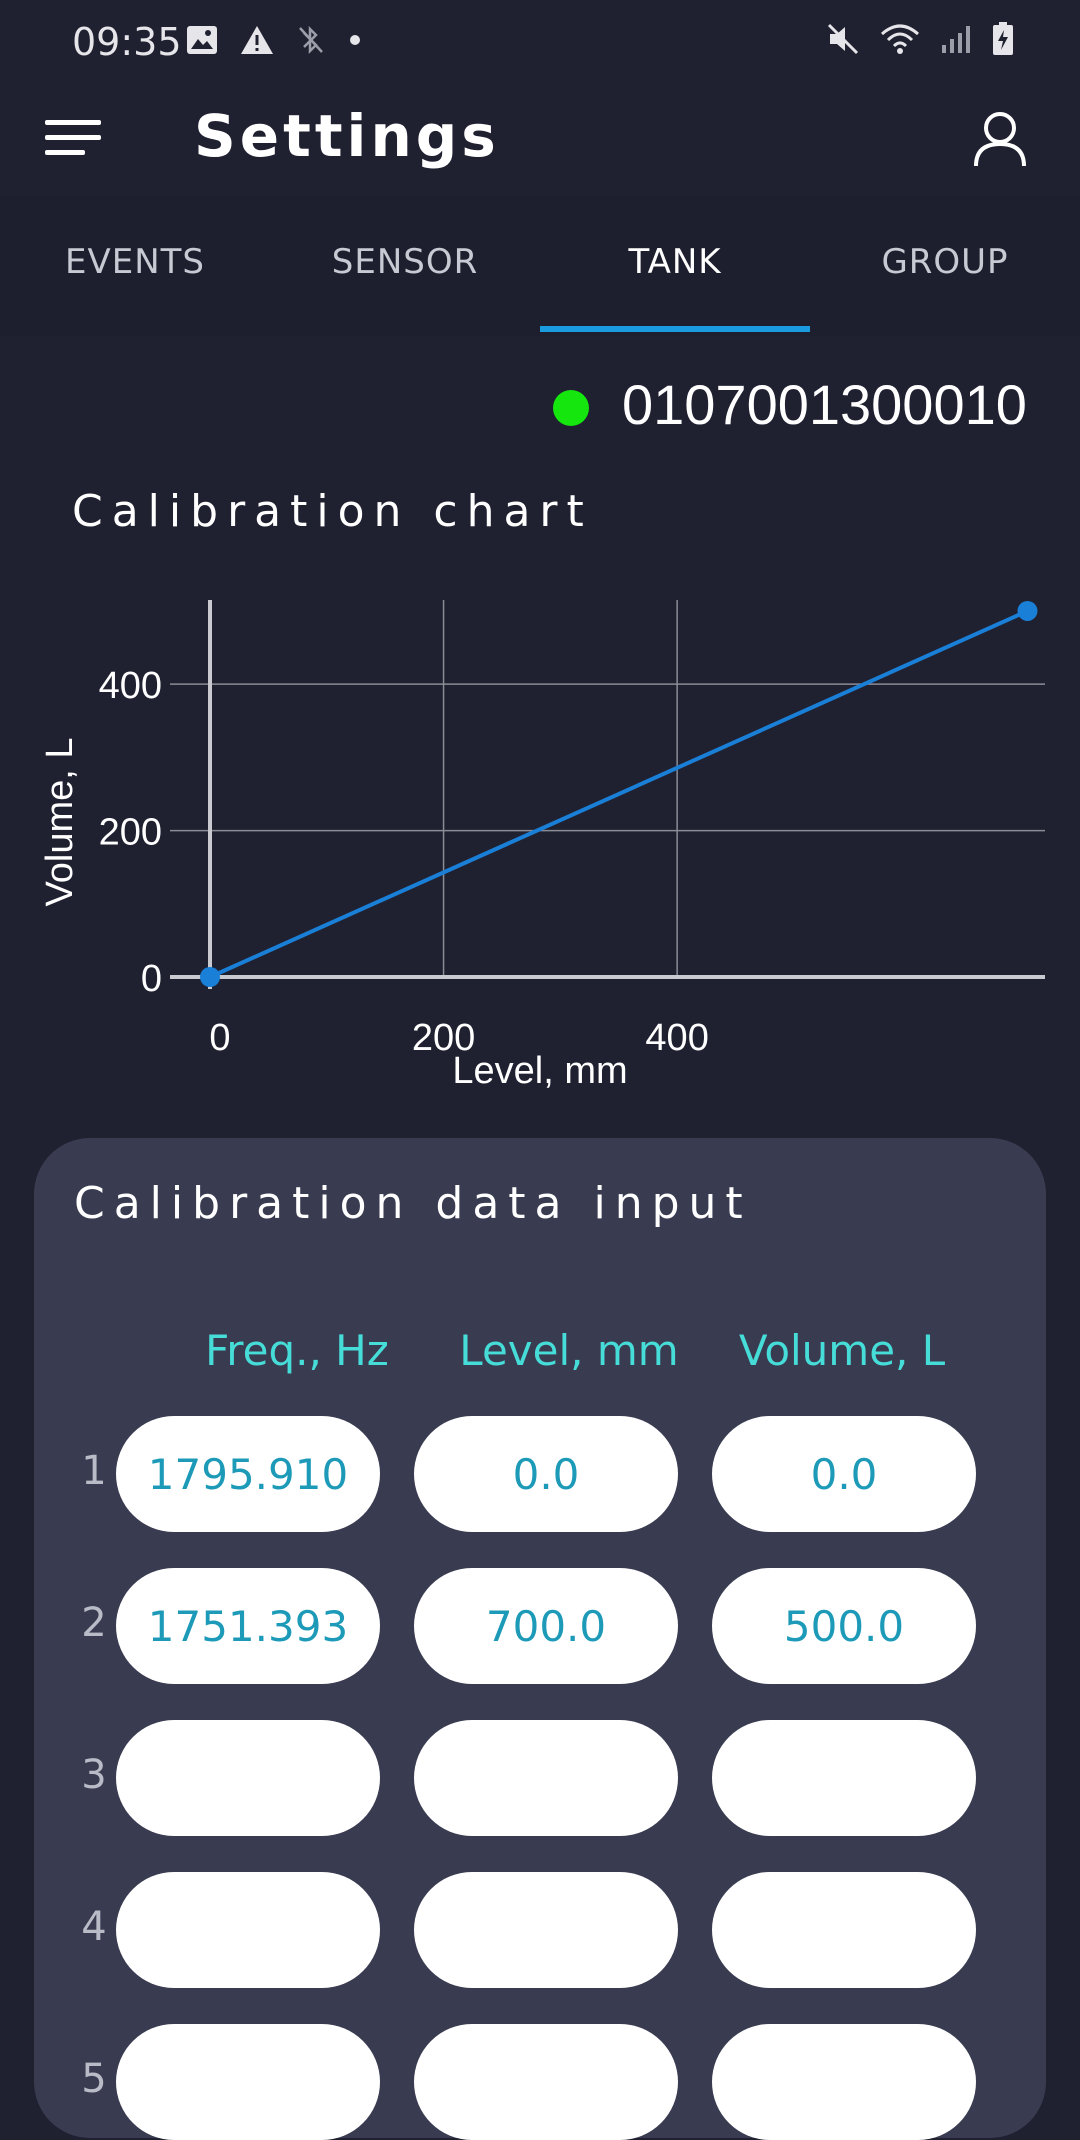 The height and width of the screenshot is (2140, 1080). I want to click on chart-title: Calibration chart, so click(332, 511).